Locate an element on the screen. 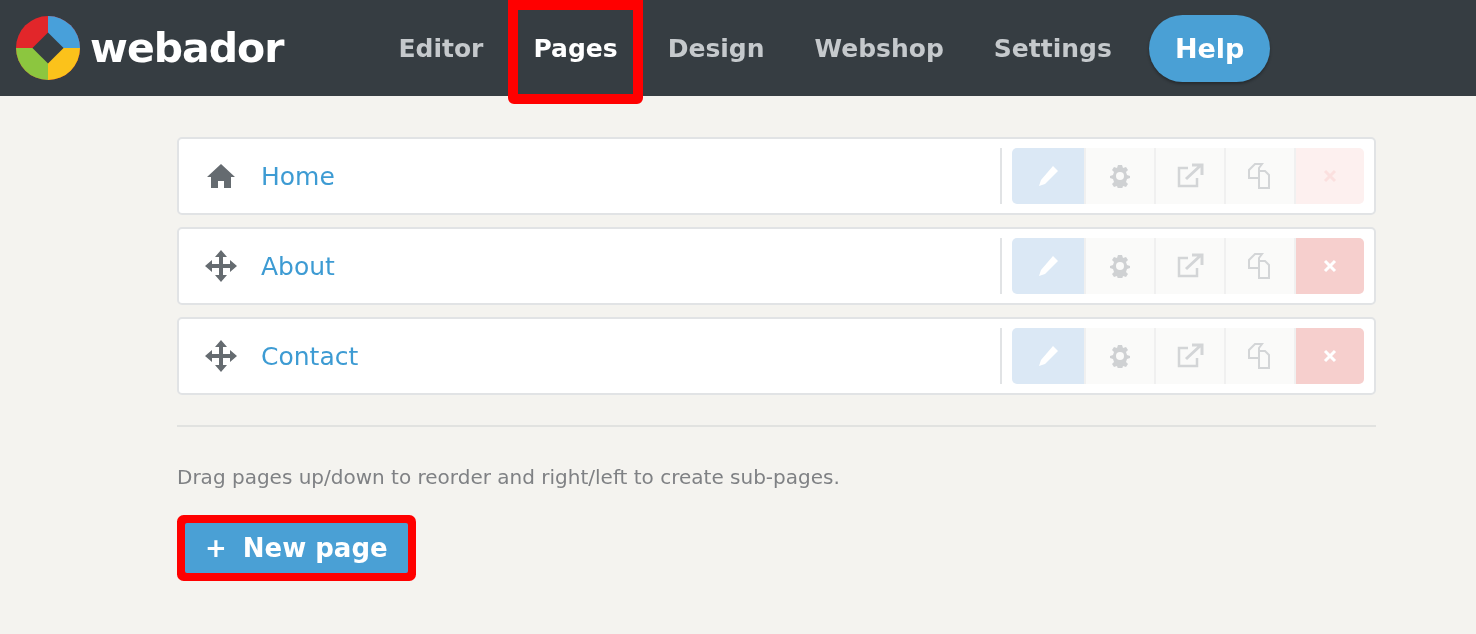 The width and height of the screenshot is (1476, 634). logo-text: webador is located at coordinates (187, 48).